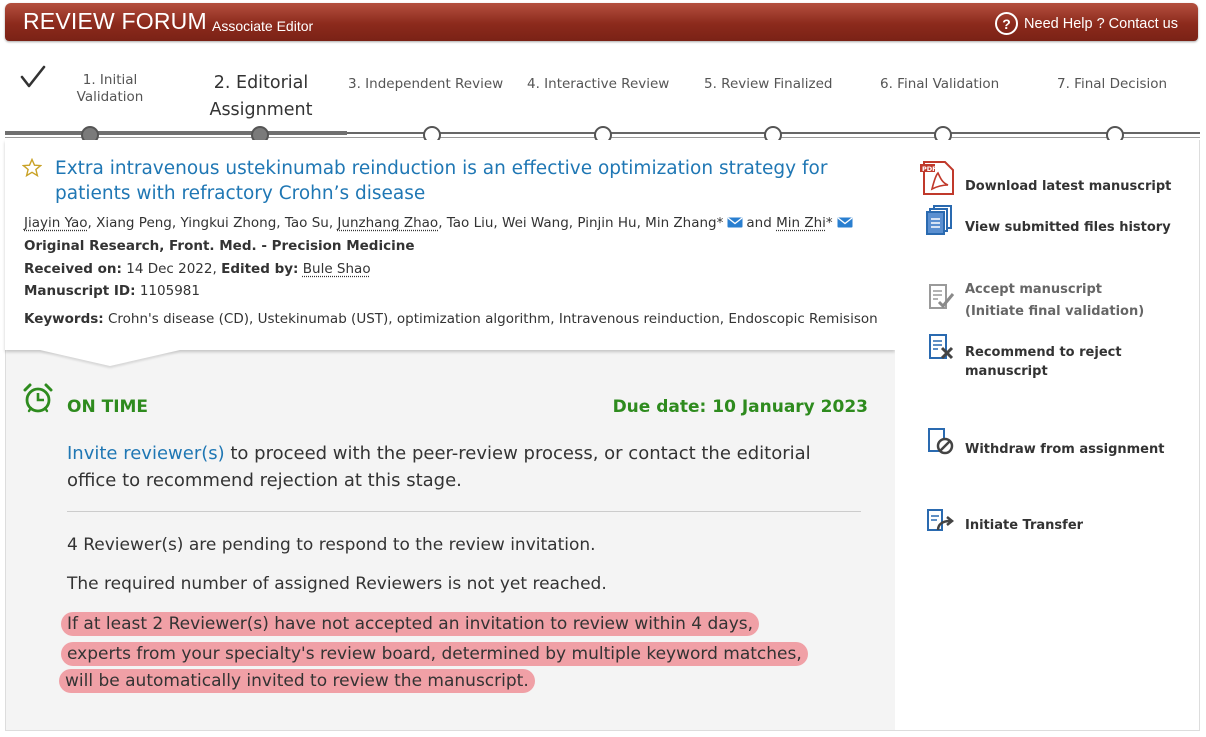  I want to click on initiate-transfer-action: Initiate Transfer, so click(1024, 526).